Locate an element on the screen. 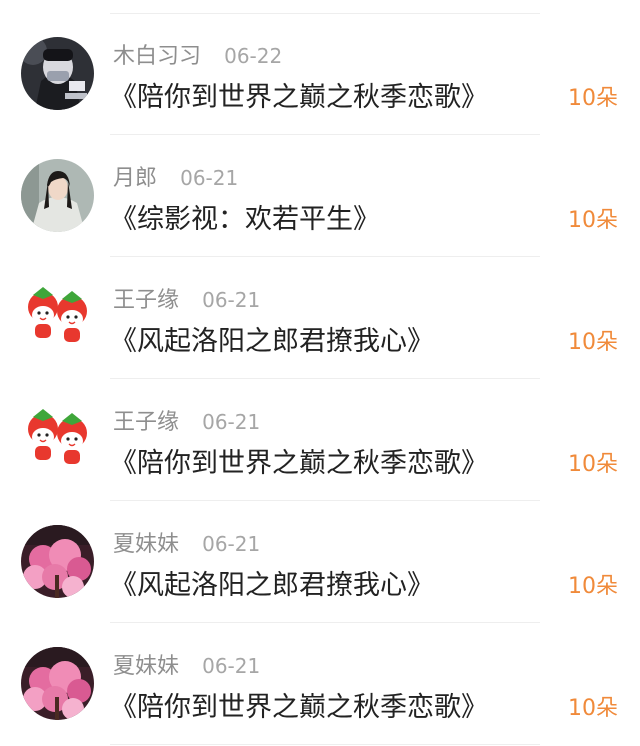 The image size is (640, 746). divider is located at coordinates (325, 744).